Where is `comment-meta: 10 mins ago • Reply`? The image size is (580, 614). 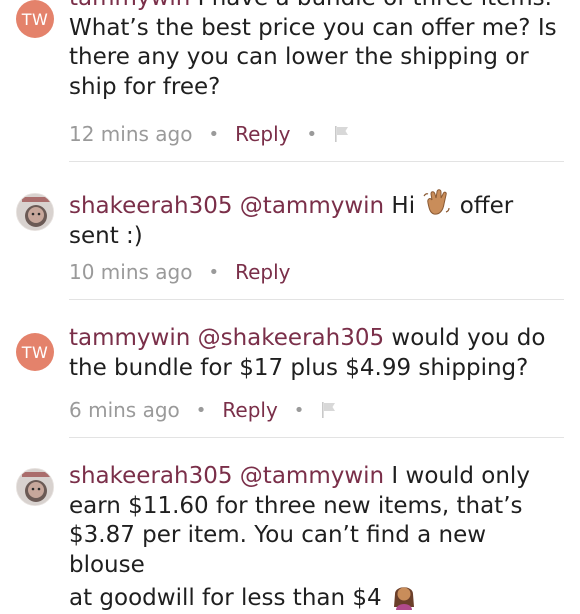
comment-meta: 10 mins ago • Reply is located at coordinates (180, 272).